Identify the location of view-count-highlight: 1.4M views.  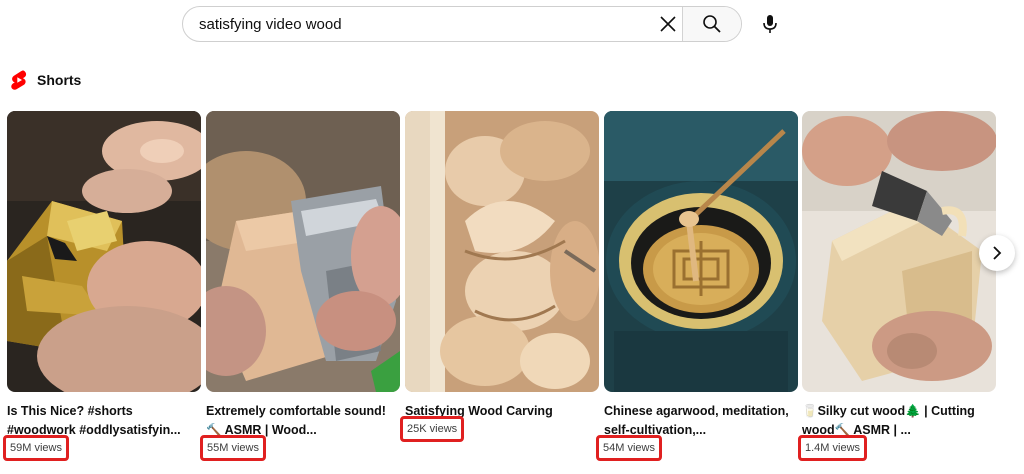
(833, 448).